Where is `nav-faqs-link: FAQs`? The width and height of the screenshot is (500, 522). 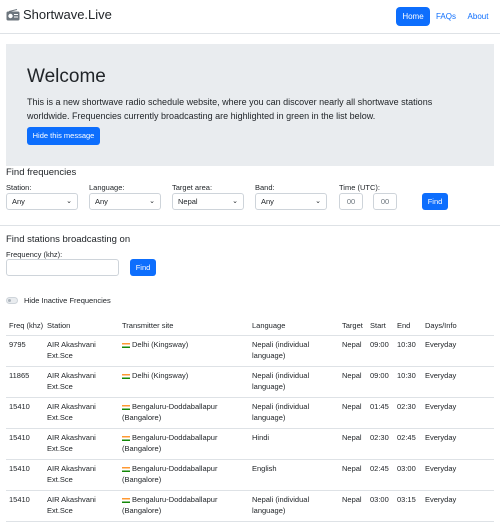 nav-faqs-link: FAQs is located at coordinates (446, 16).